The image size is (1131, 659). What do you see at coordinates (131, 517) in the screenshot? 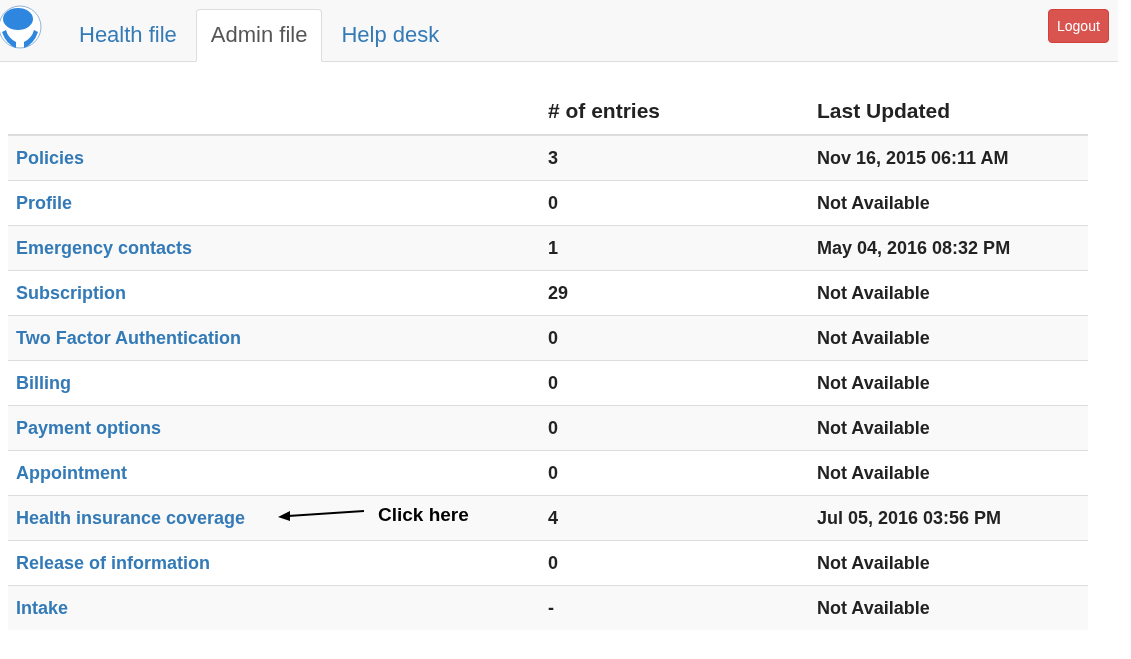
I see `section-link: Health insurance coverage` at bounding box center [131, 517].